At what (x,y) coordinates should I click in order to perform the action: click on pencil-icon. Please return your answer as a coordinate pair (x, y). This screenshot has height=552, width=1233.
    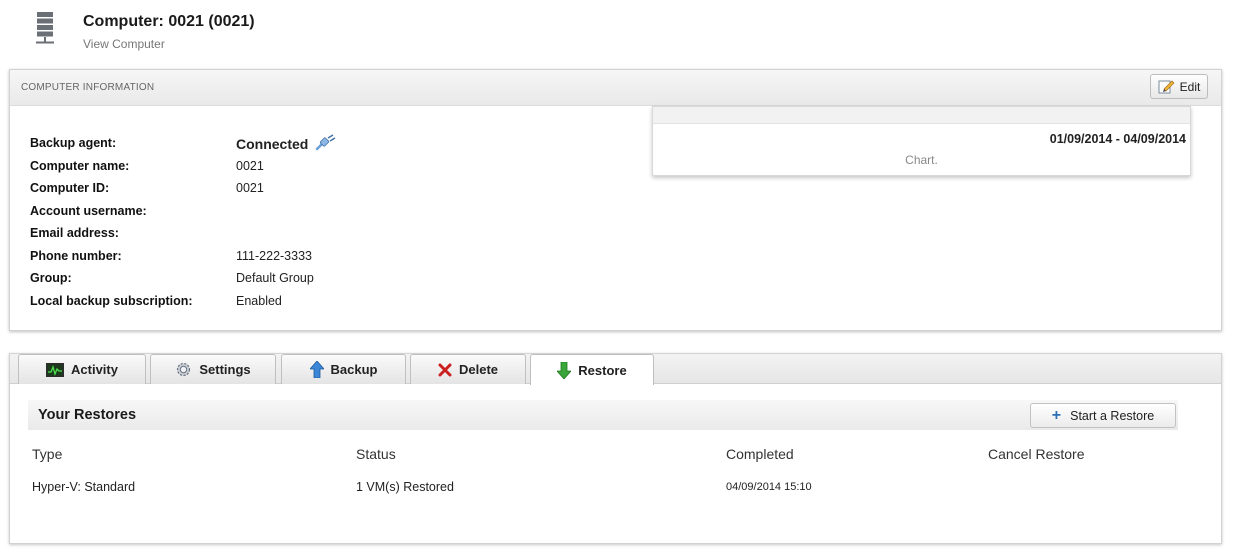
    Looking at the image, I should click on (1166, 87).